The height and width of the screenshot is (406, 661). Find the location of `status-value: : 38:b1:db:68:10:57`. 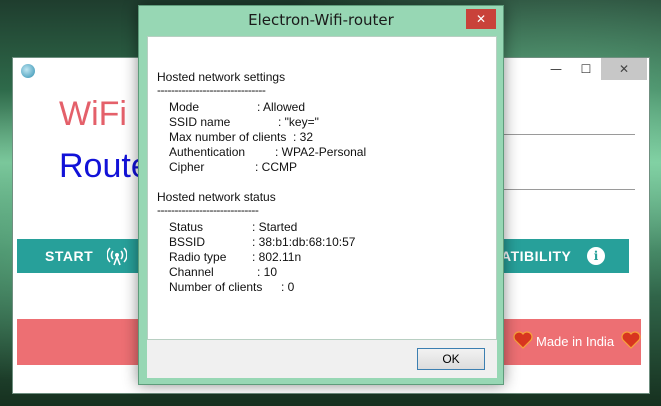

status-value: : 38:b1:db:68:10:57 is located at coordinates (304, 242).